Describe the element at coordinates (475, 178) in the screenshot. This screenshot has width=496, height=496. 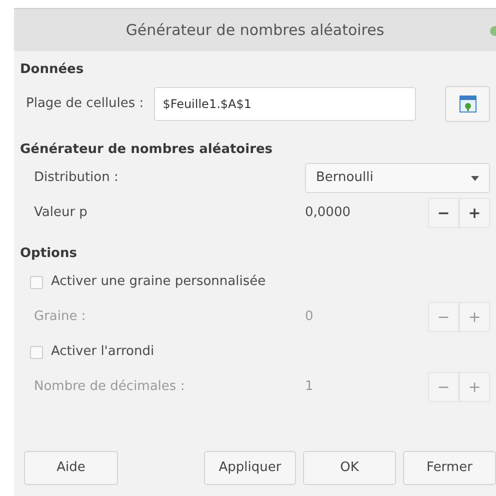
I see `caret-icon` at that location.